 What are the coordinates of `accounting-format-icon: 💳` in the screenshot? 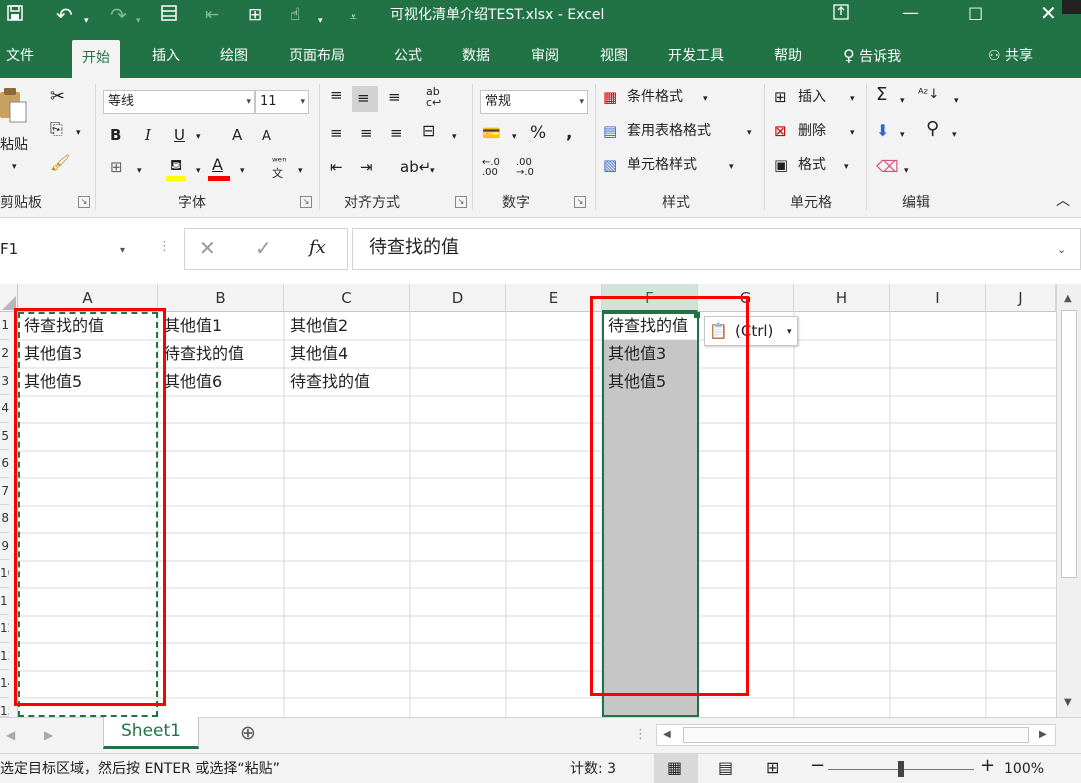 It's located at (491, 133).